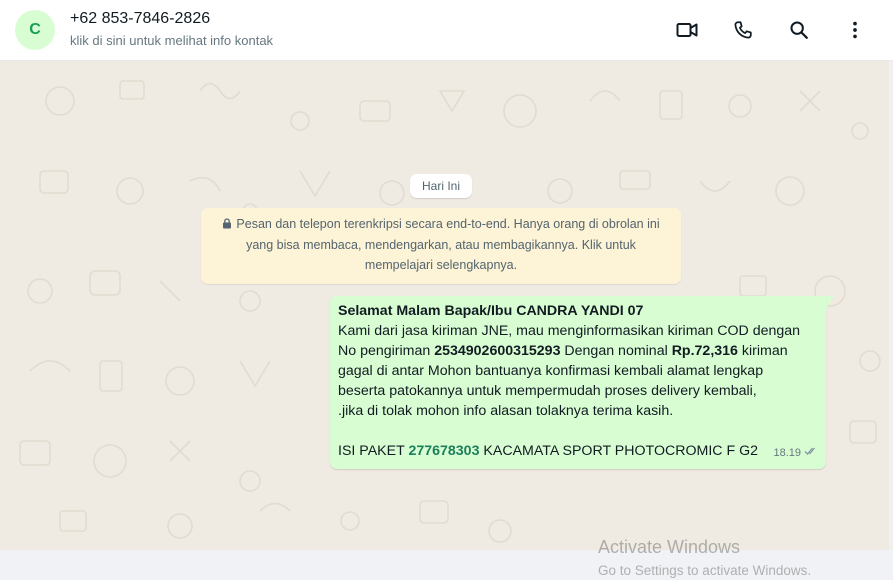 This screenshot has width=893, height=580. Describe the element at coordinates (762, 351) in the screenshot. I see `message-text: kiriman` at that location.